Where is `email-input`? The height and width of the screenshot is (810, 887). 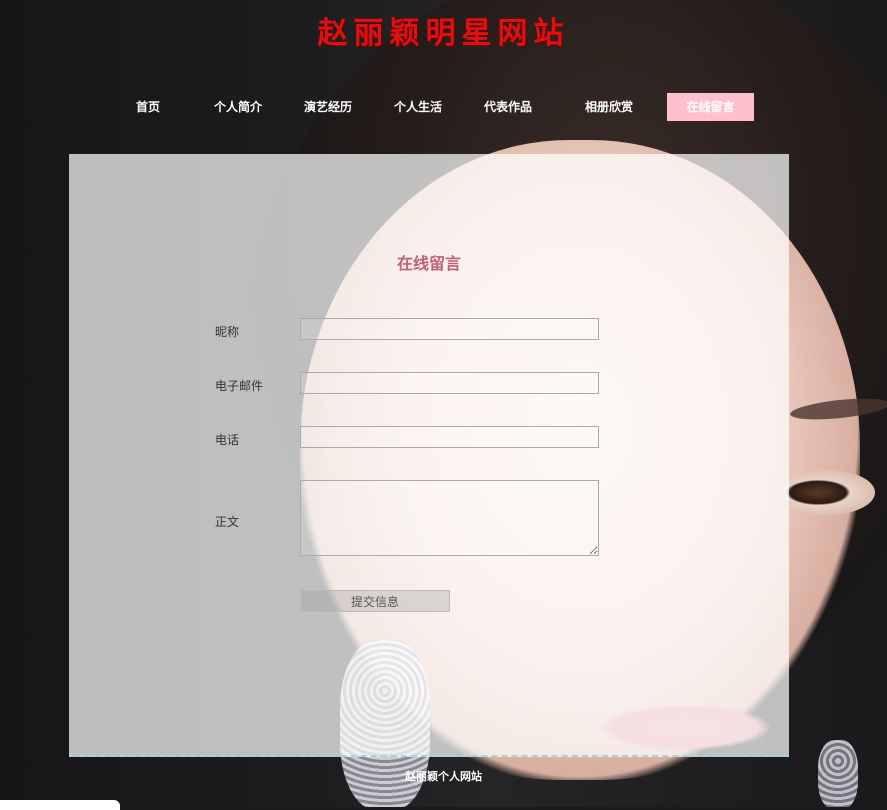
email-input is located at coordinates (449, 383).